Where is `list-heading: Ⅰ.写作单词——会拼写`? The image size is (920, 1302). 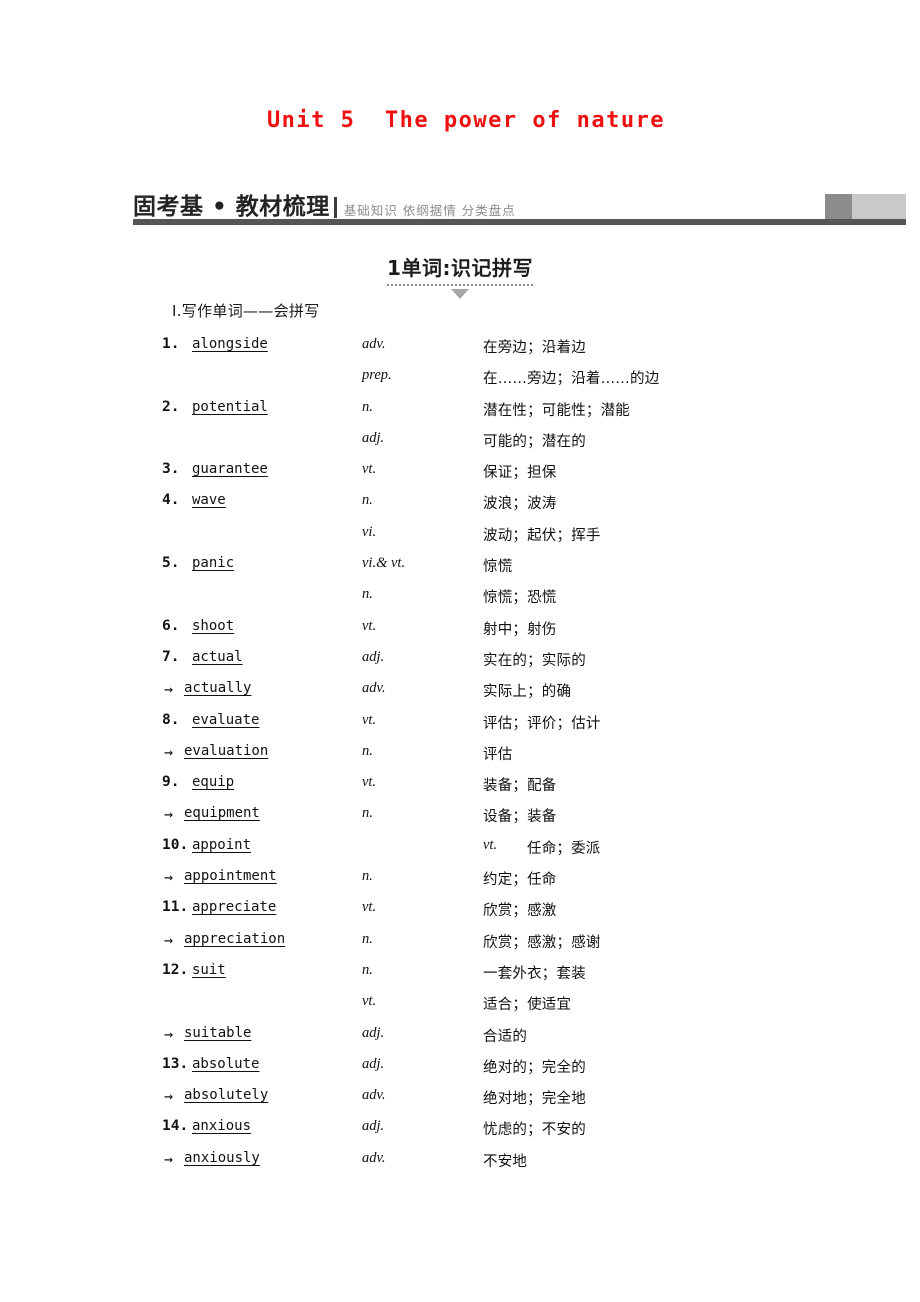 list-heading: Ⅰ.写作单词——会拼写 is located at coordinates (246, 311).